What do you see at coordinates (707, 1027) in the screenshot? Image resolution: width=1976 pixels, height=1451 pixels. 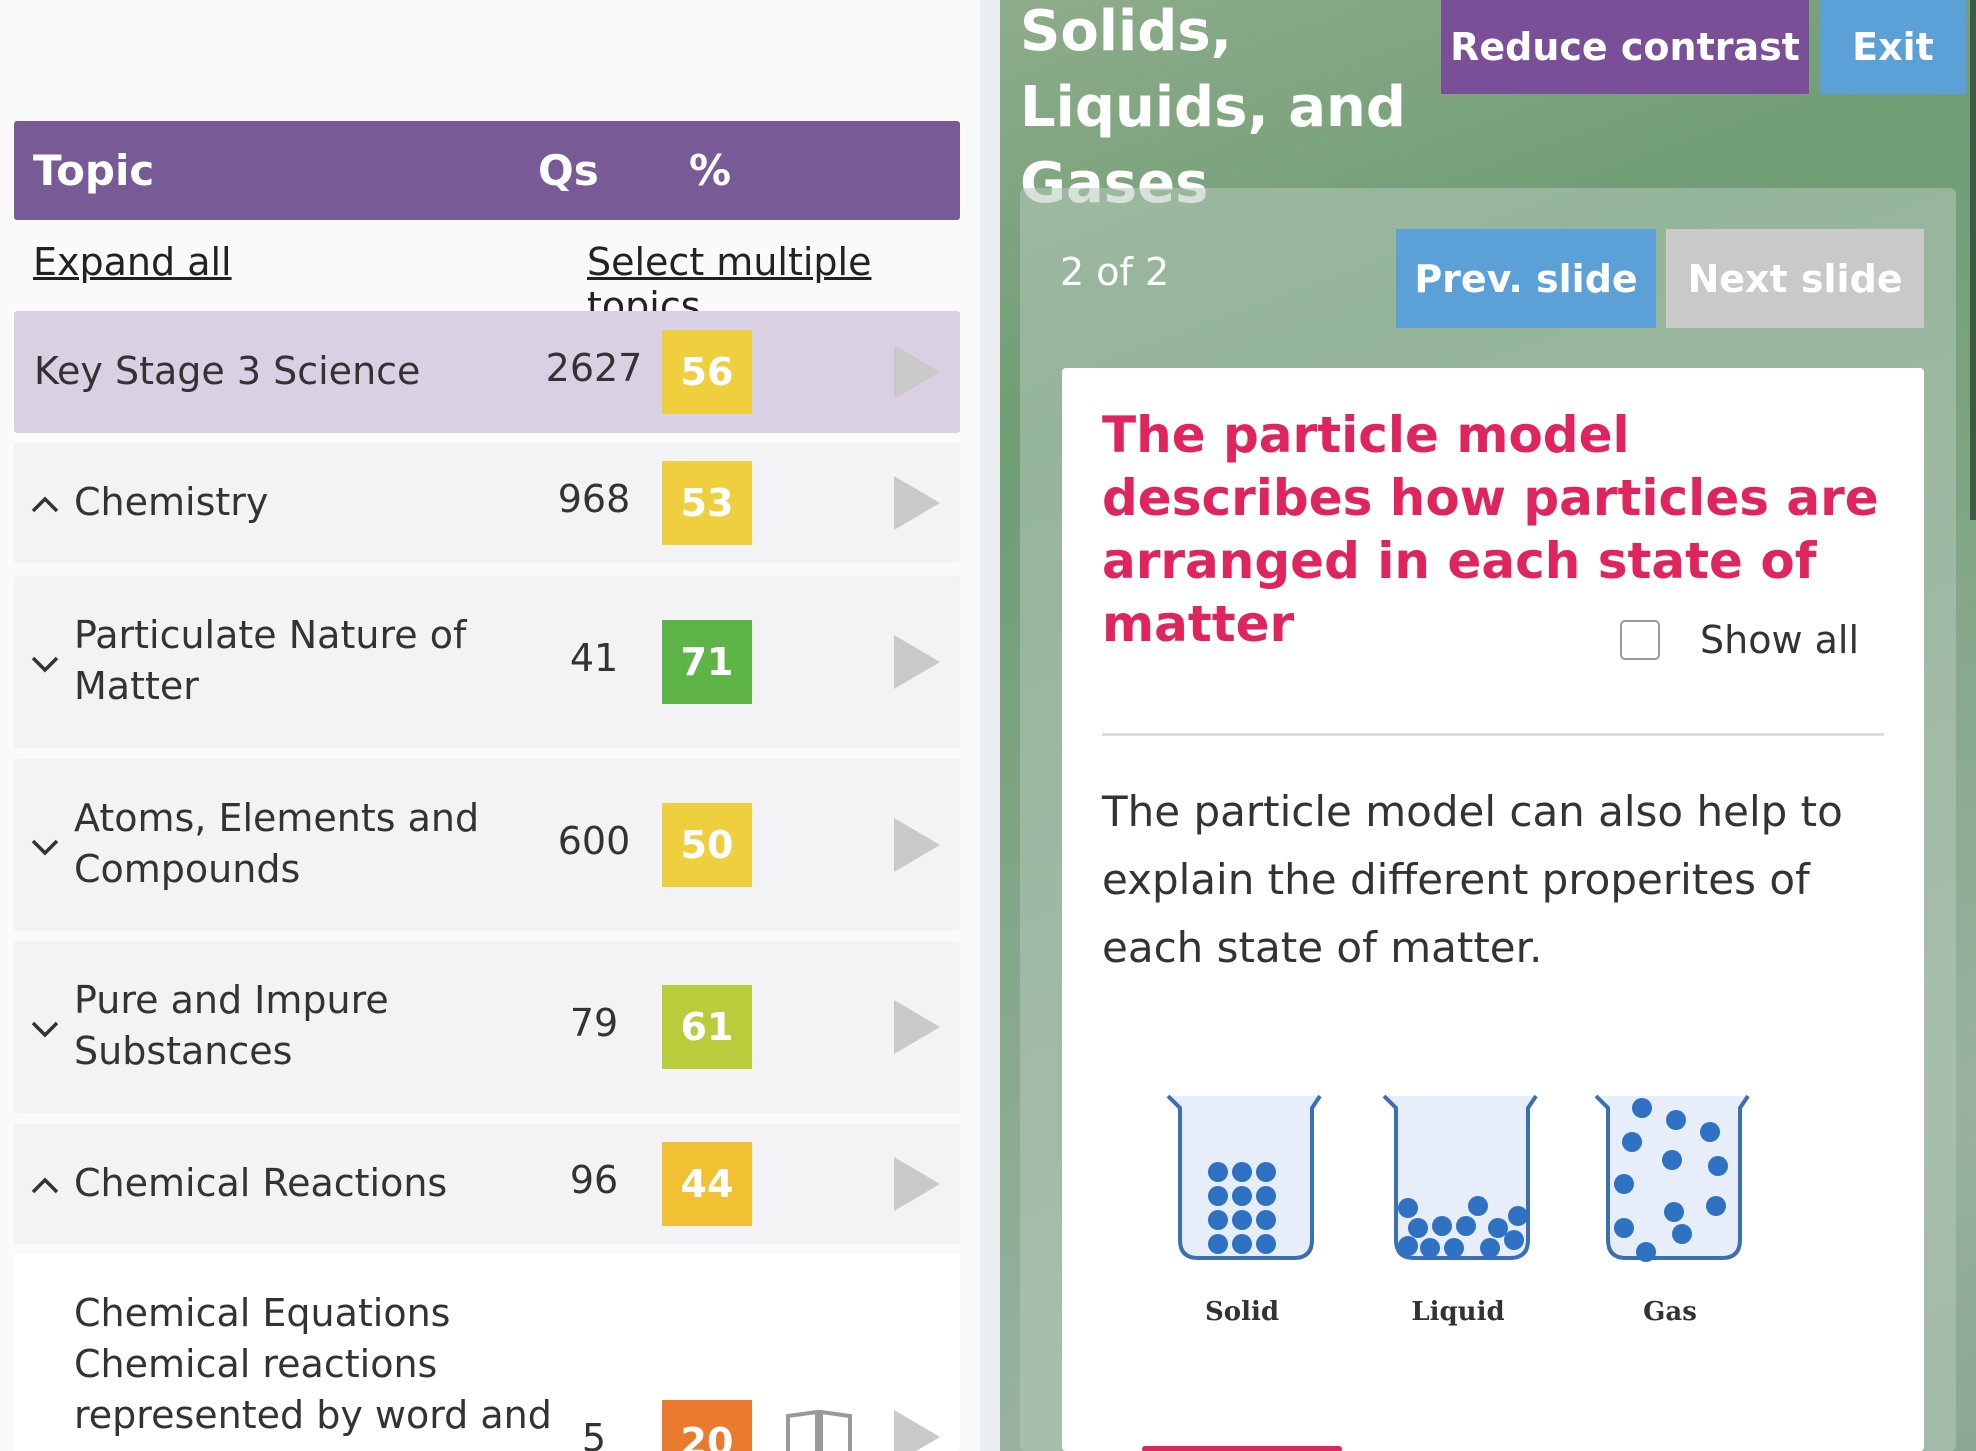 I see `percent-badge: 61` at bounding box center [707, 1027].